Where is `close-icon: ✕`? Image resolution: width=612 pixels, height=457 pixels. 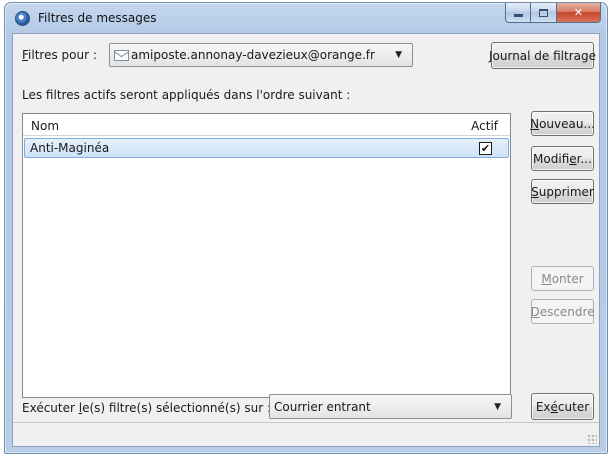
close-icon: ✕ is located at coordinates (578, 12).